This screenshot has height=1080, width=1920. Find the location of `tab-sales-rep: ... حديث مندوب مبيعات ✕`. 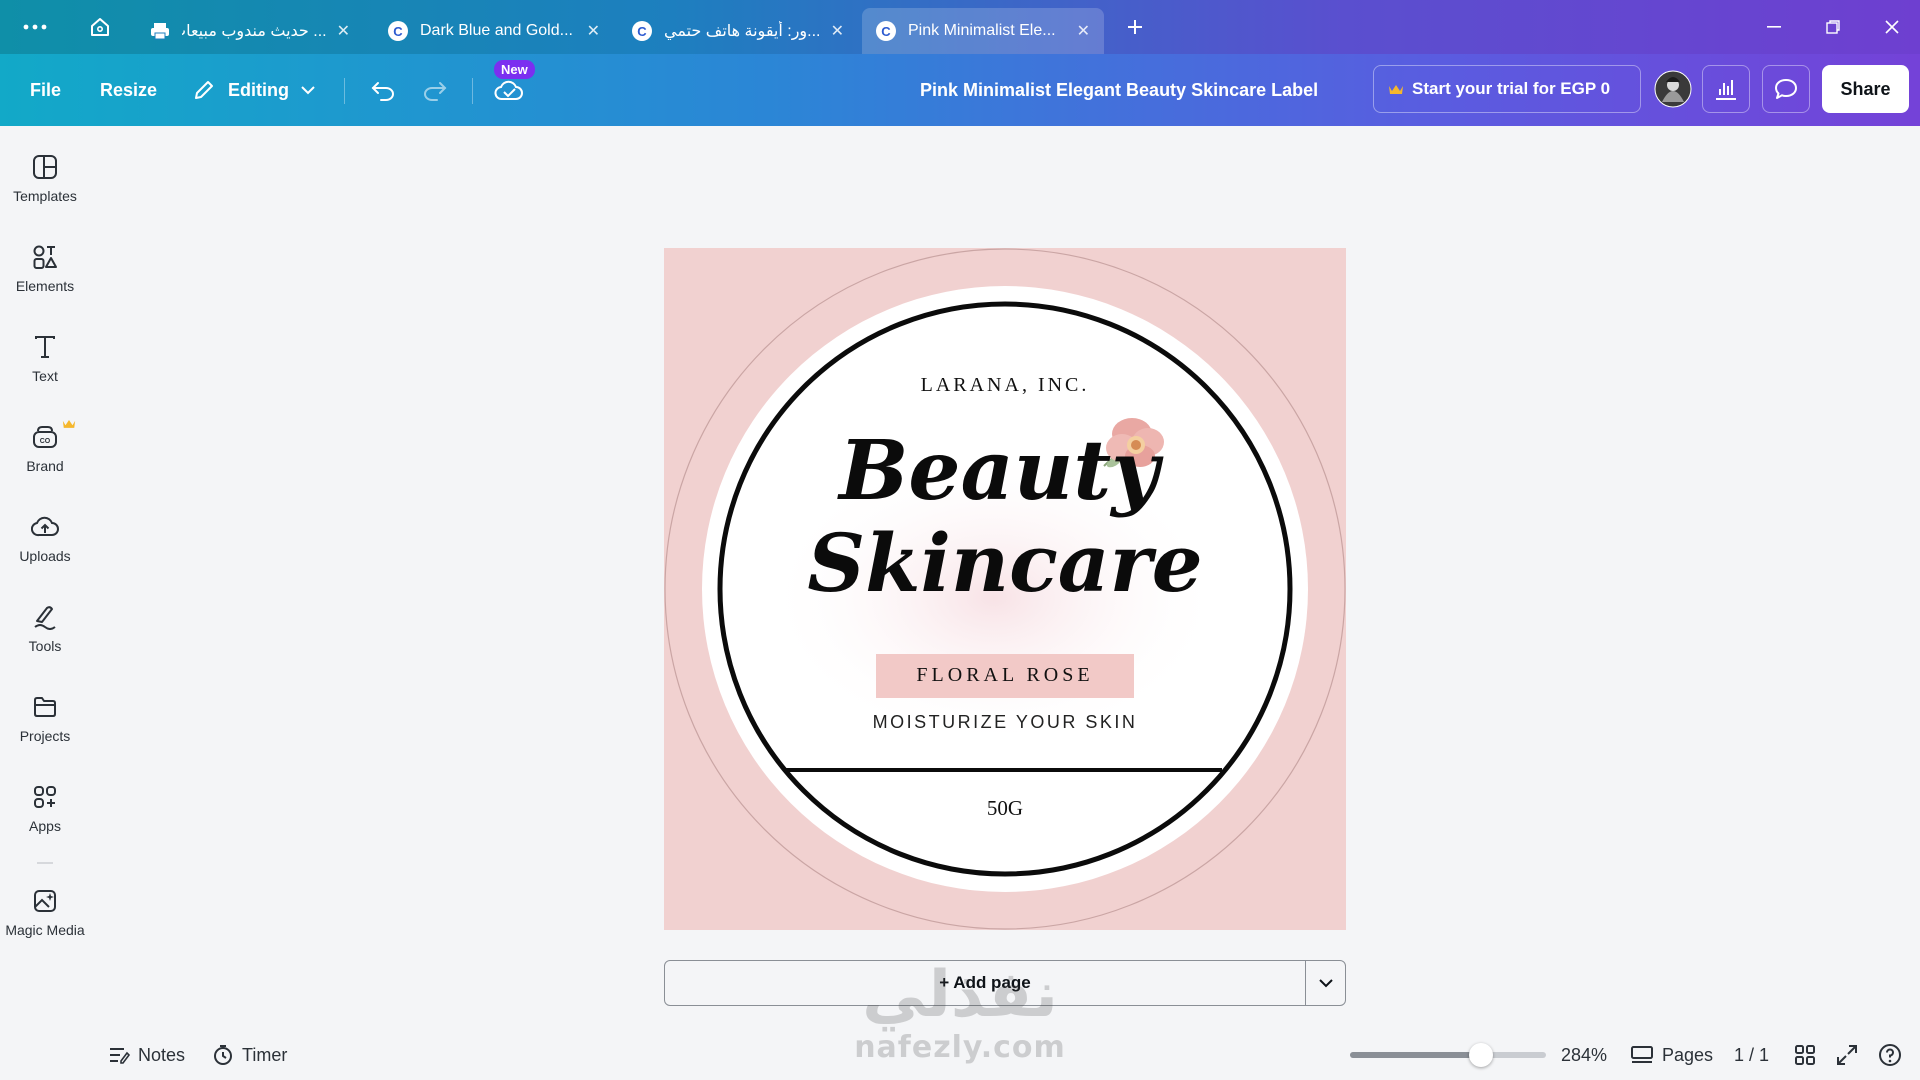

tab-sales-rep: ... حديث مندوب مبيعات ✕ is located at coordinates (250, 31).